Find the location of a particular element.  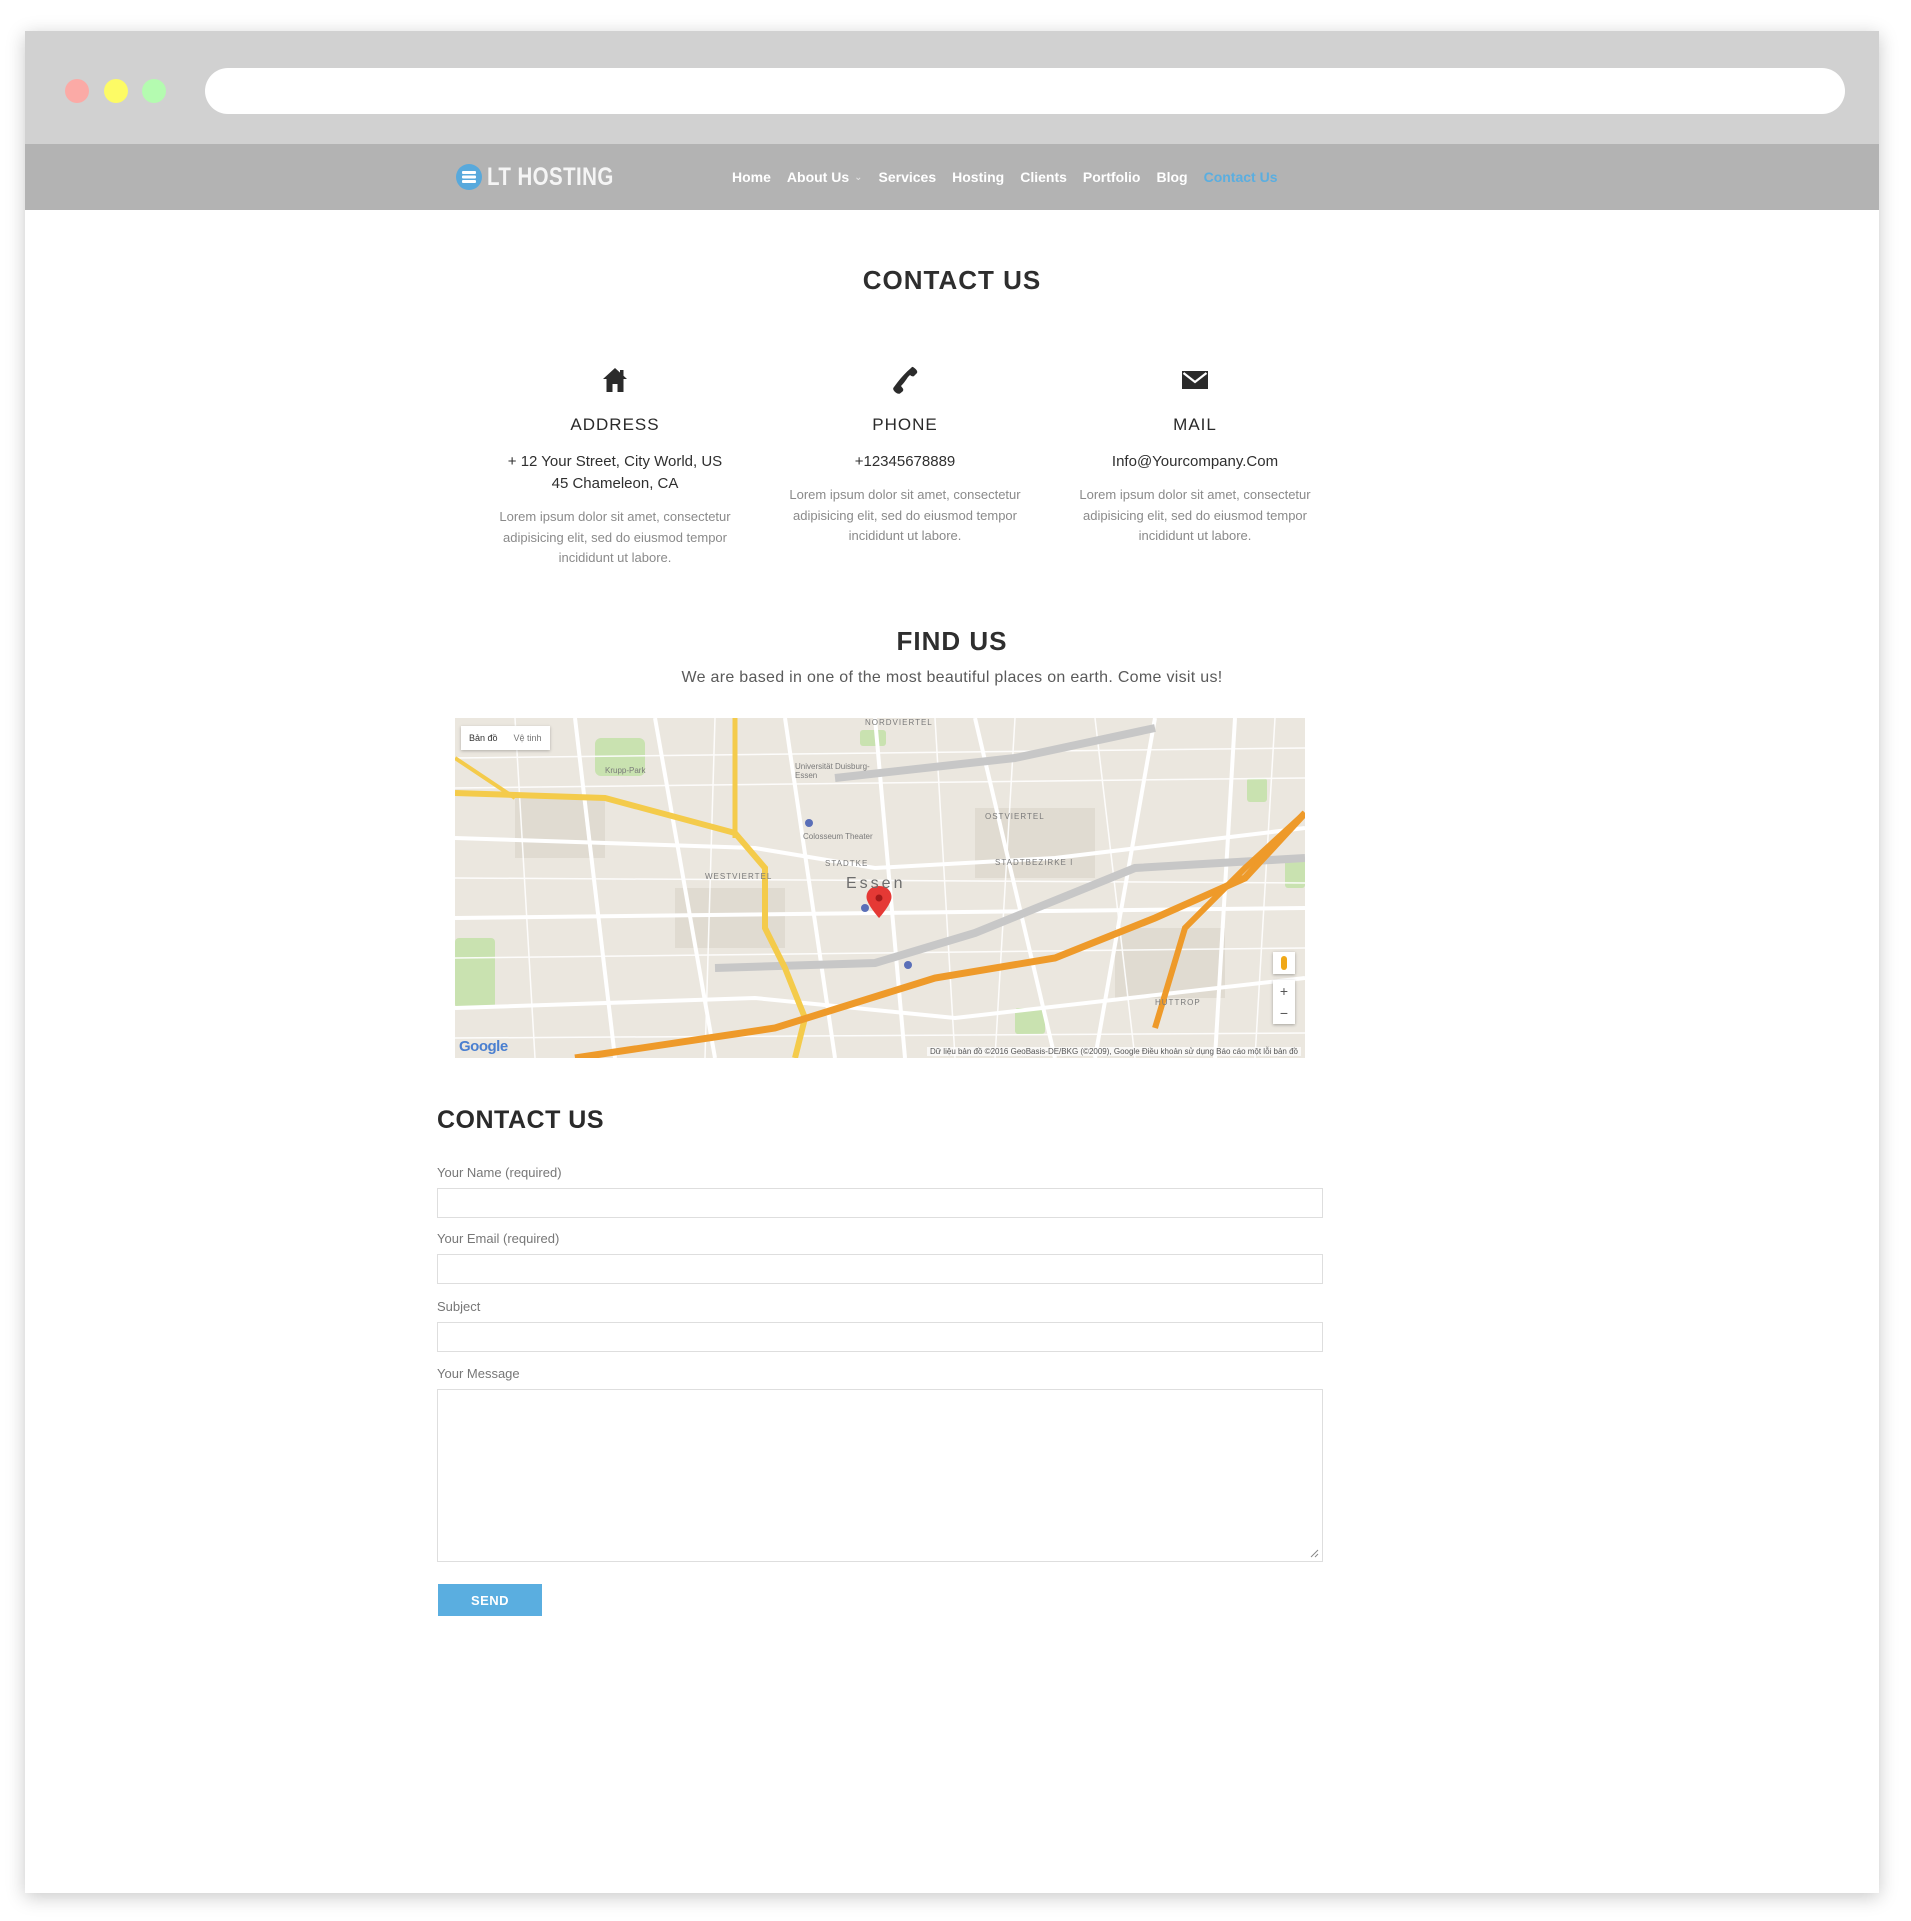

name-input is located at coordinates (880, 1203).